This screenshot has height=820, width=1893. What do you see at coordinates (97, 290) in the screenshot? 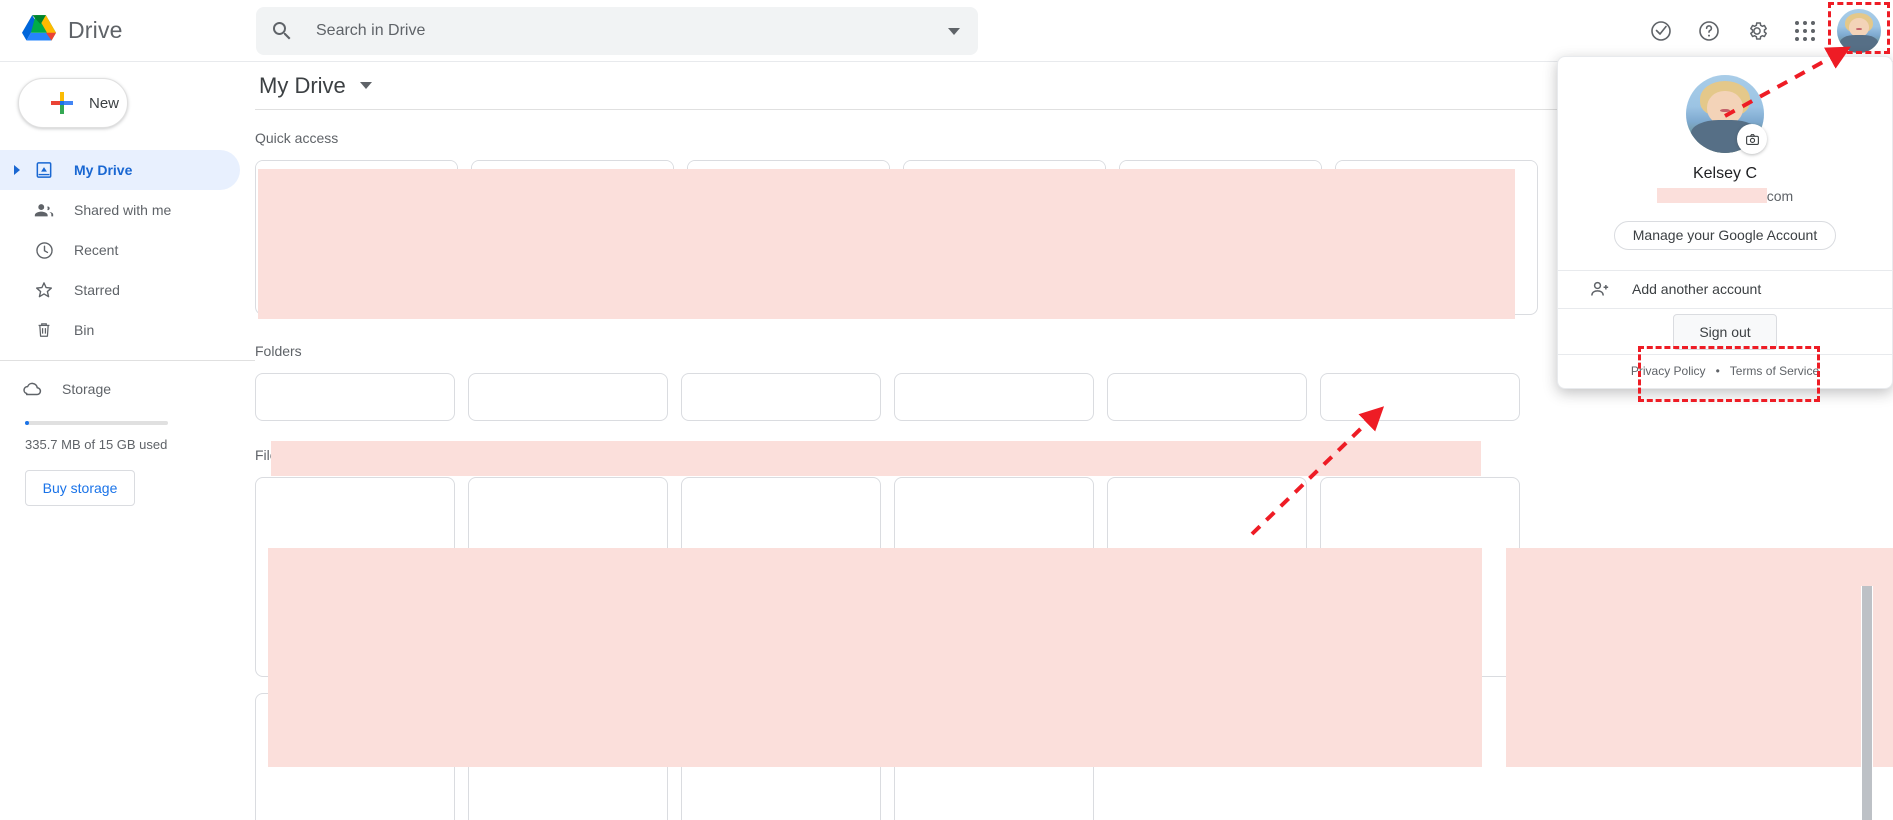
I see `sidebar-item-label: Starred` at bounding box center [97, 290].